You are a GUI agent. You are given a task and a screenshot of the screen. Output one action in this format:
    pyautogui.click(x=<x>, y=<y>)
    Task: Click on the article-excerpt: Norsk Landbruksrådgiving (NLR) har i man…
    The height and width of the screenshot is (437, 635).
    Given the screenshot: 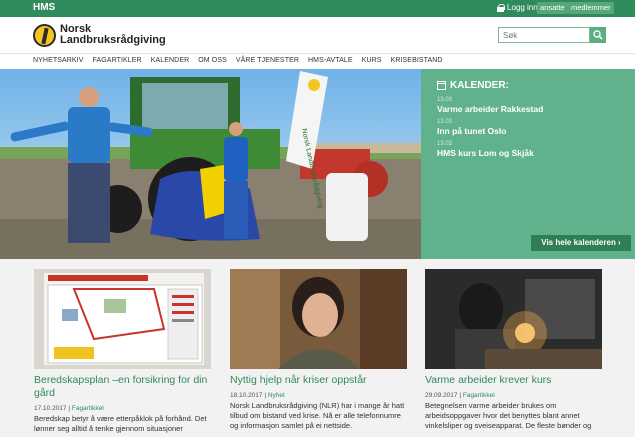 What is the action you would take?
    pyautogui.click(x=317, y=415)
    